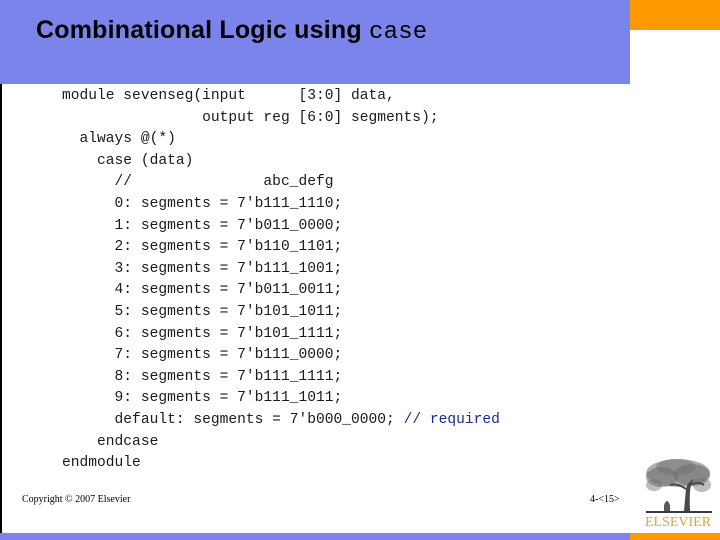  I want to click on code-text: 6: segments = 7'b101_1111;, so click(202, 333).